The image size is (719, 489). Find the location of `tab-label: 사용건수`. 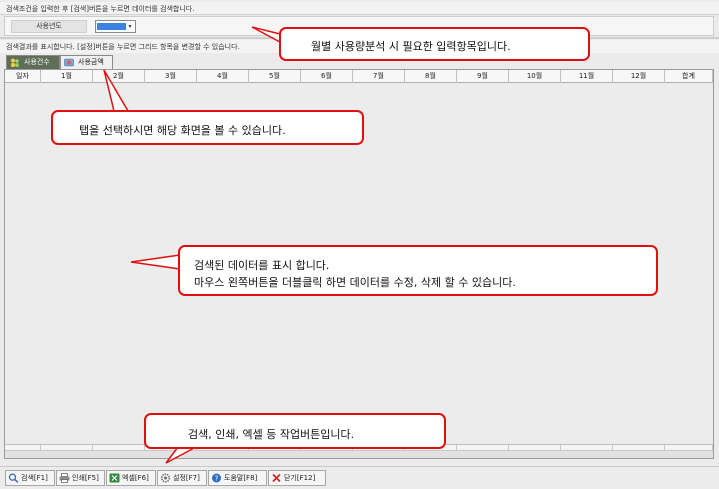

tab-label: 사용건수 is located at coordinates (37, 62).